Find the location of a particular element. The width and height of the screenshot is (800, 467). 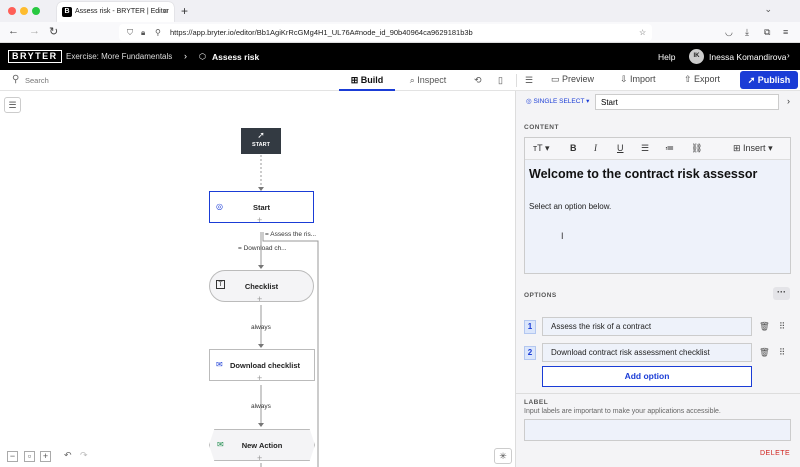

maximize-window-icon is located at coordinates (36, 11).